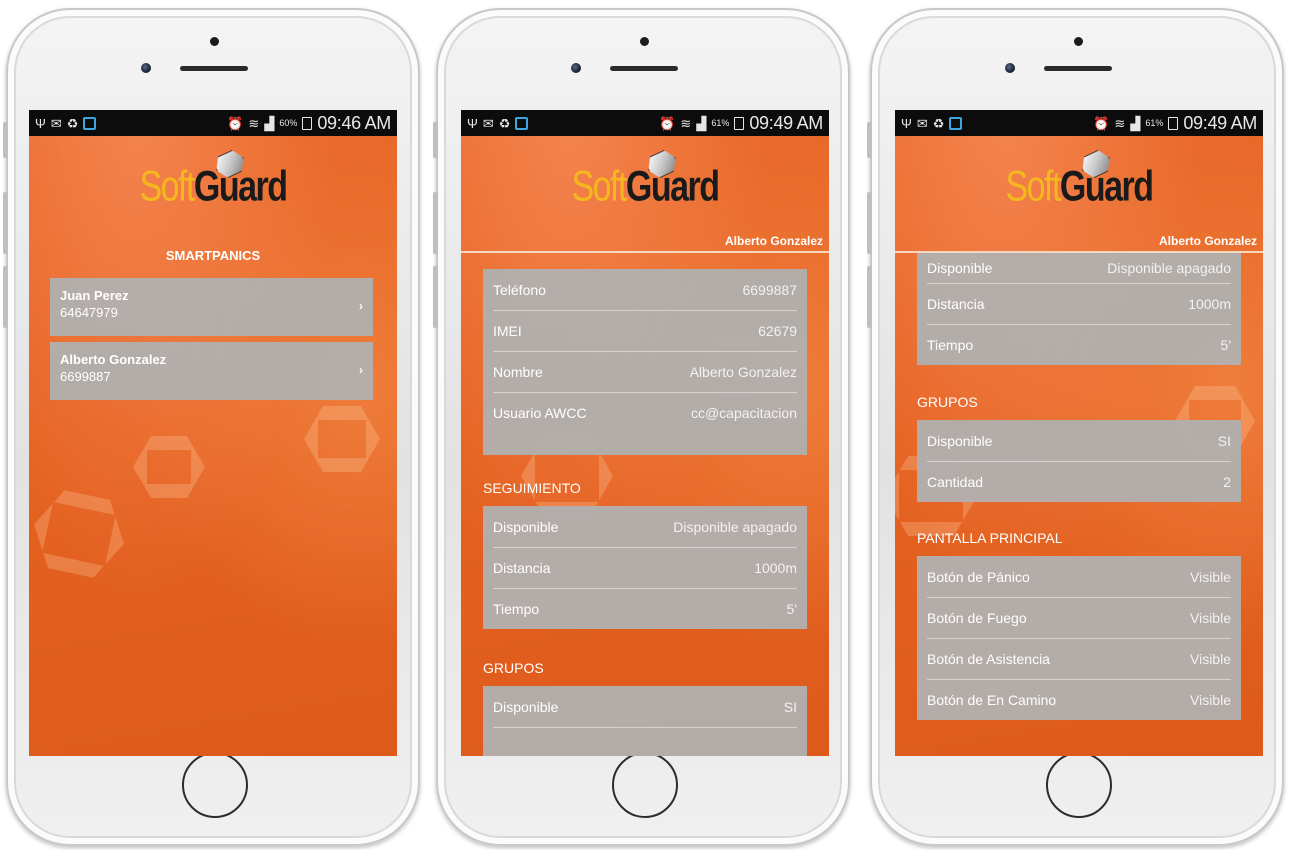 Image resolution: width=1290 pixels, height=850 pixels. Describe the element at coordinates (89, 312) in the screenshot. I see `contact-phone: 64647979` at that location.